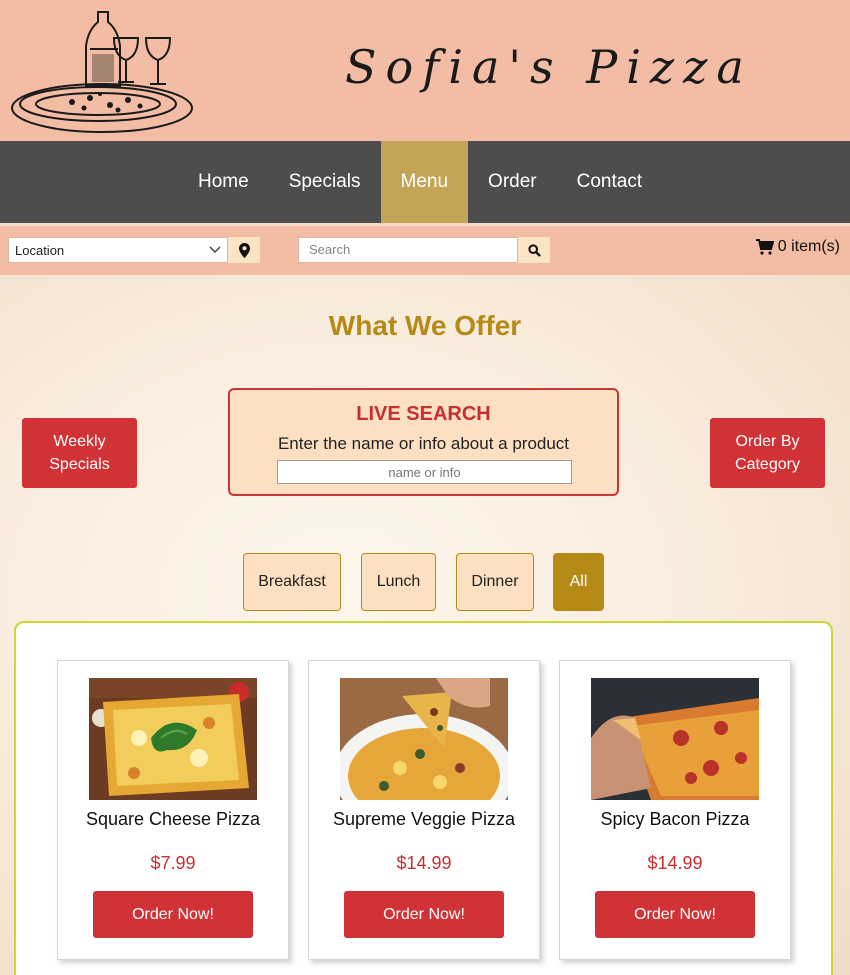 This screenshot has height=975, width=850. I want to click on product-name: Square Cheese Pizza, so click(173, 819).